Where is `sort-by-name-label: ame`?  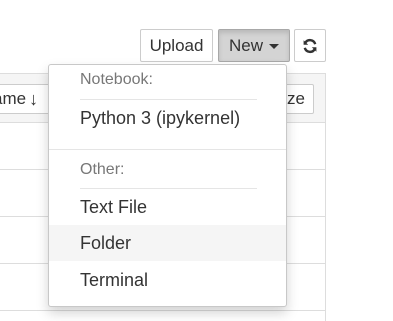
sort-by-name-label: ame is located at coordinates (13, 98).